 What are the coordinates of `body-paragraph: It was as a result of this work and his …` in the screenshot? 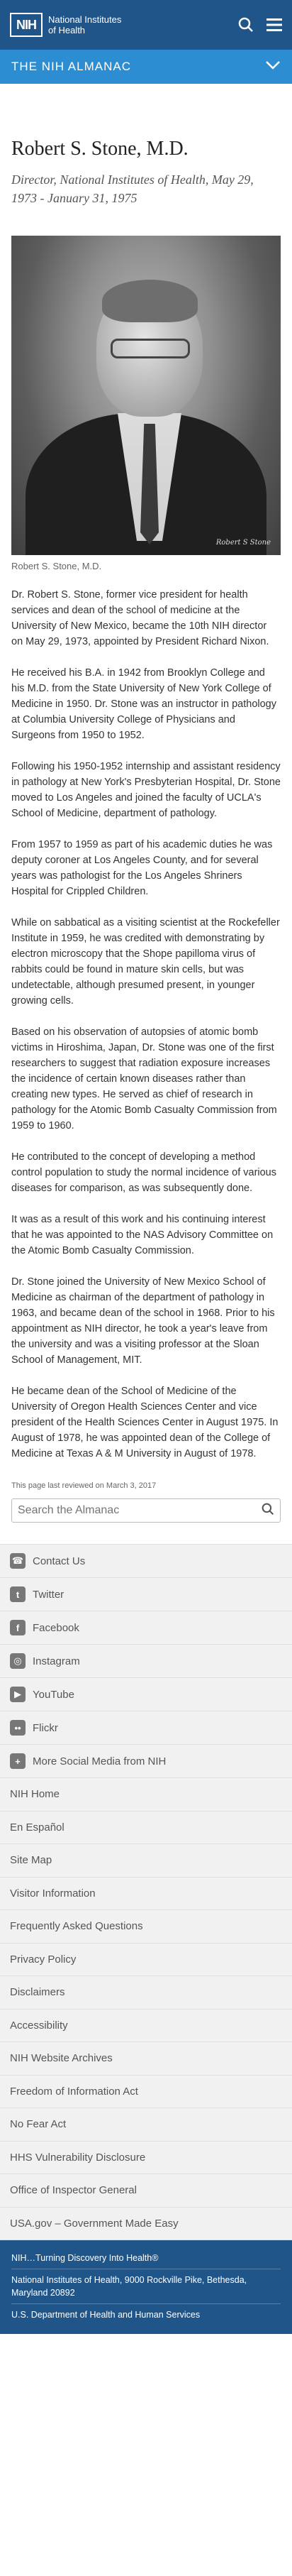 It's located at (142, 1235).